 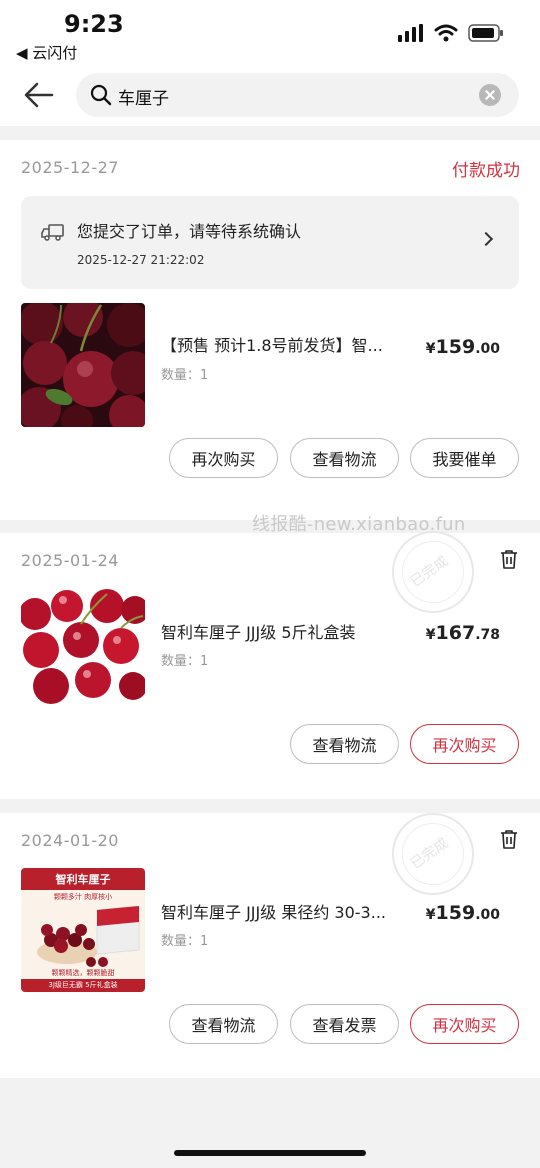 I want to click on truck-icon, so click(x=52, y=232).